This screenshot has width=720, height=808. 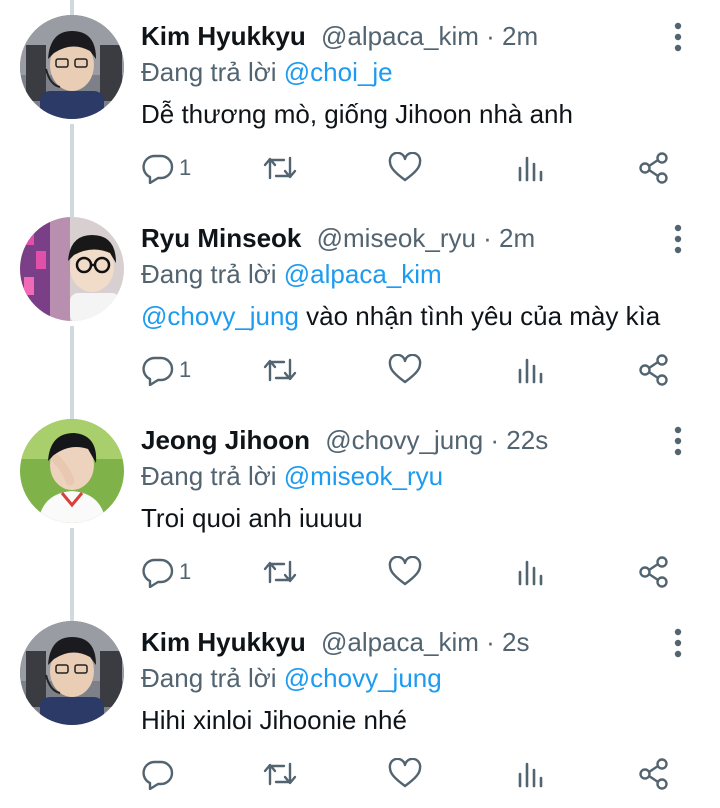 What do you see at coordinates (220, 316) in the screenshot?
I see `text-mention-link: @chovy_jung` at bounding box center [220, 316].